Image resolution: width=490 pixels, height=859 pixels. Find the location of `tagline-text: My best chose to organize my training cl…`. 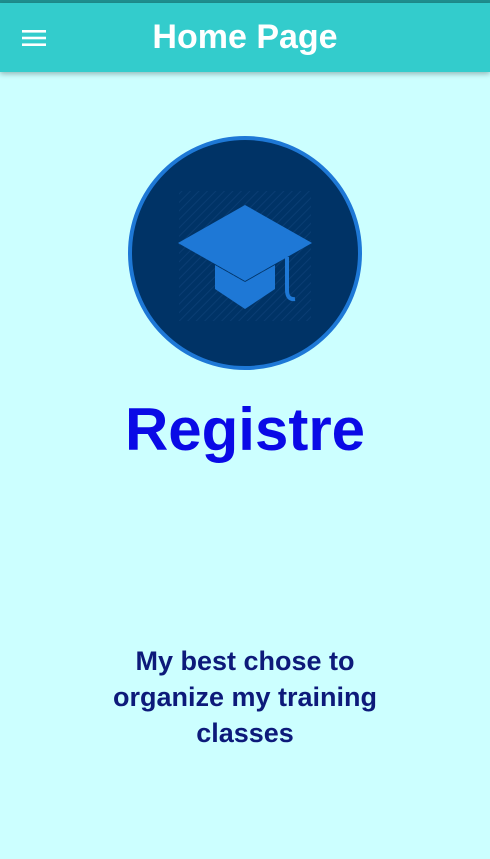

tagline-text: My best chose to organize my training cl… is located at coordinates (245, 697).